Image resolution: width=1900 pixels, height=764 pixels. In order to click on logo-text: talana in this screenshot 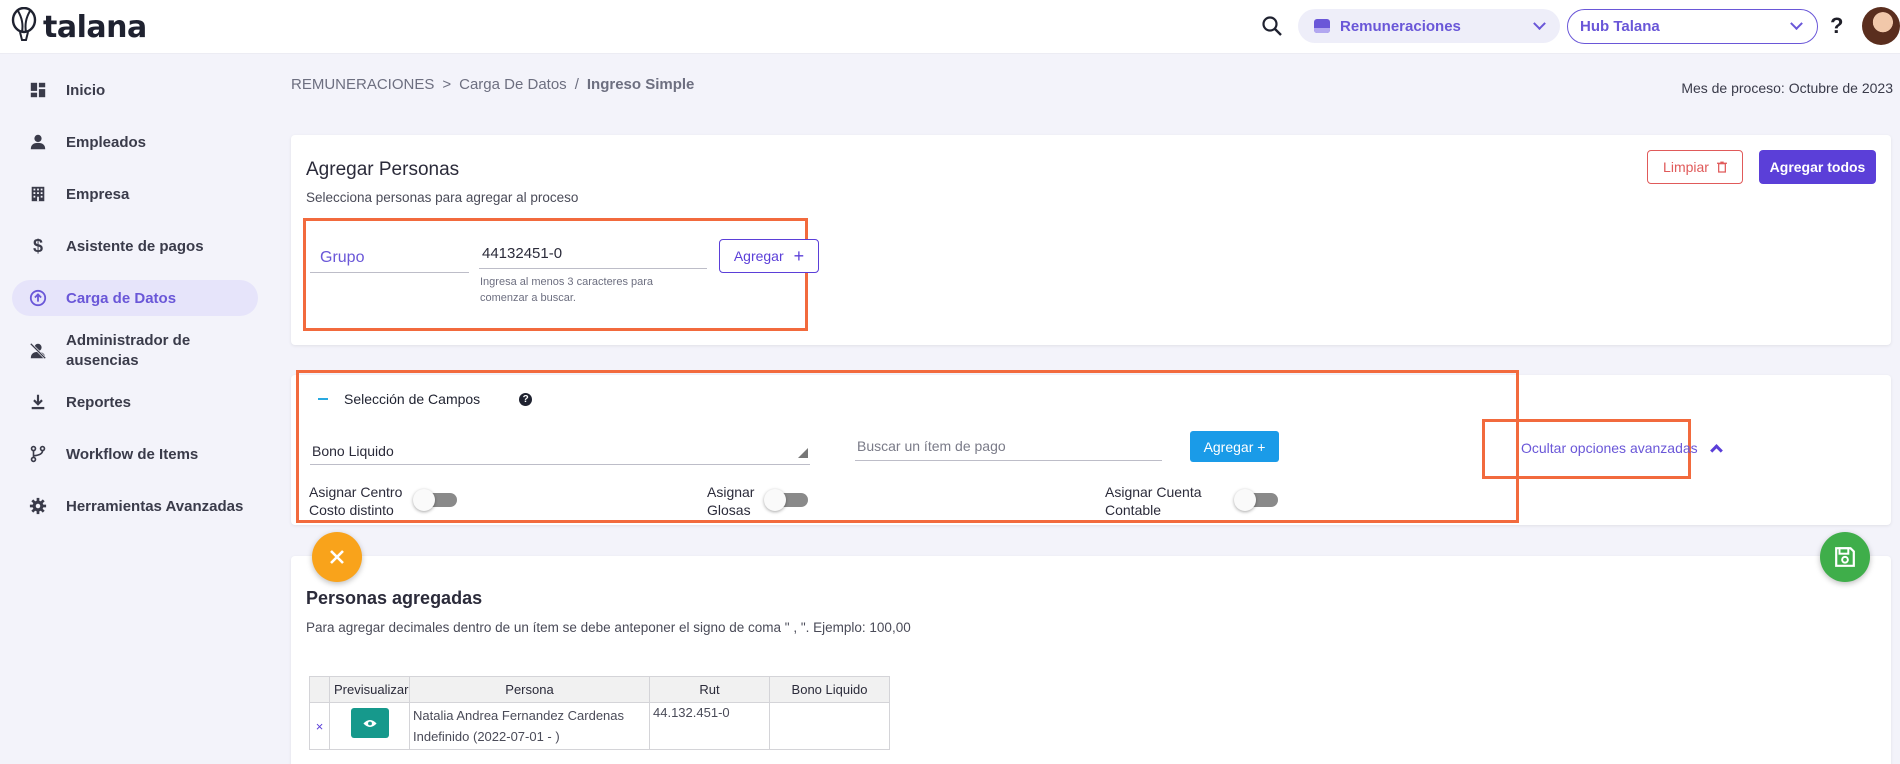, I will do `click(95, 27)`.